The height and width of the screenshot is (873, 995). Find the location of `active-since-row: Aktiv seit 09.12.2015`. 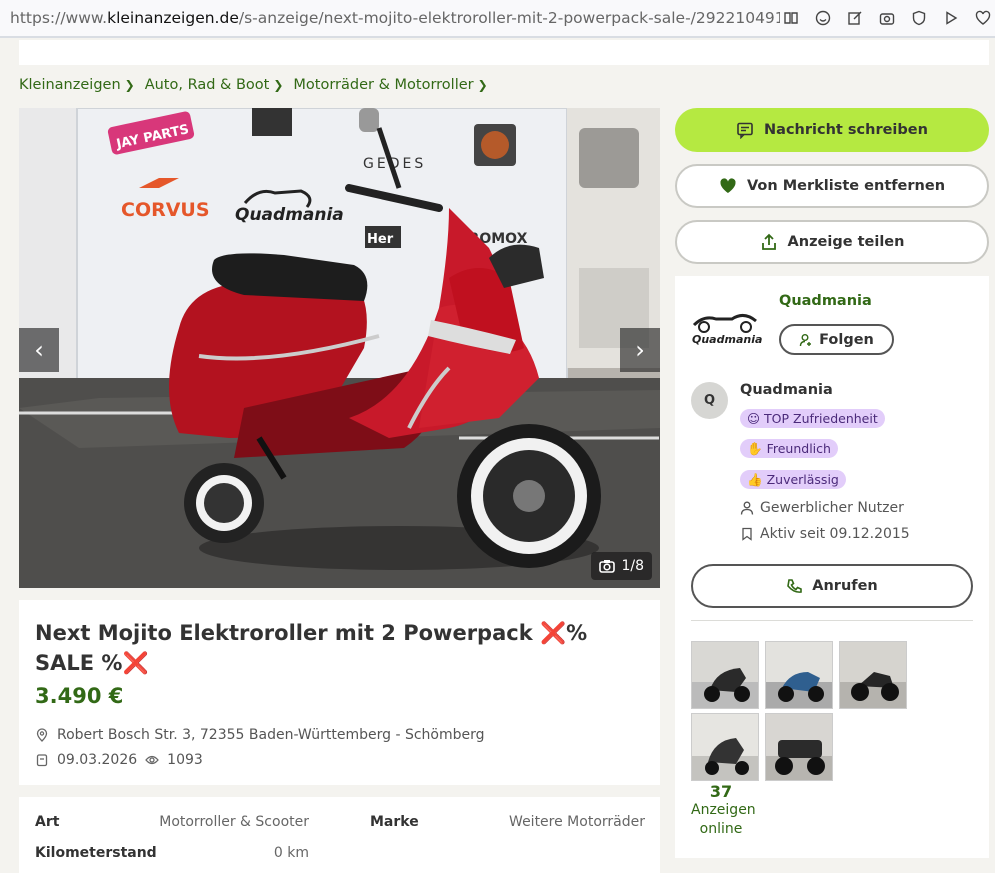

active-since-row: Aktiv seit 09.12.2015 is located at coordinates (825, 534).